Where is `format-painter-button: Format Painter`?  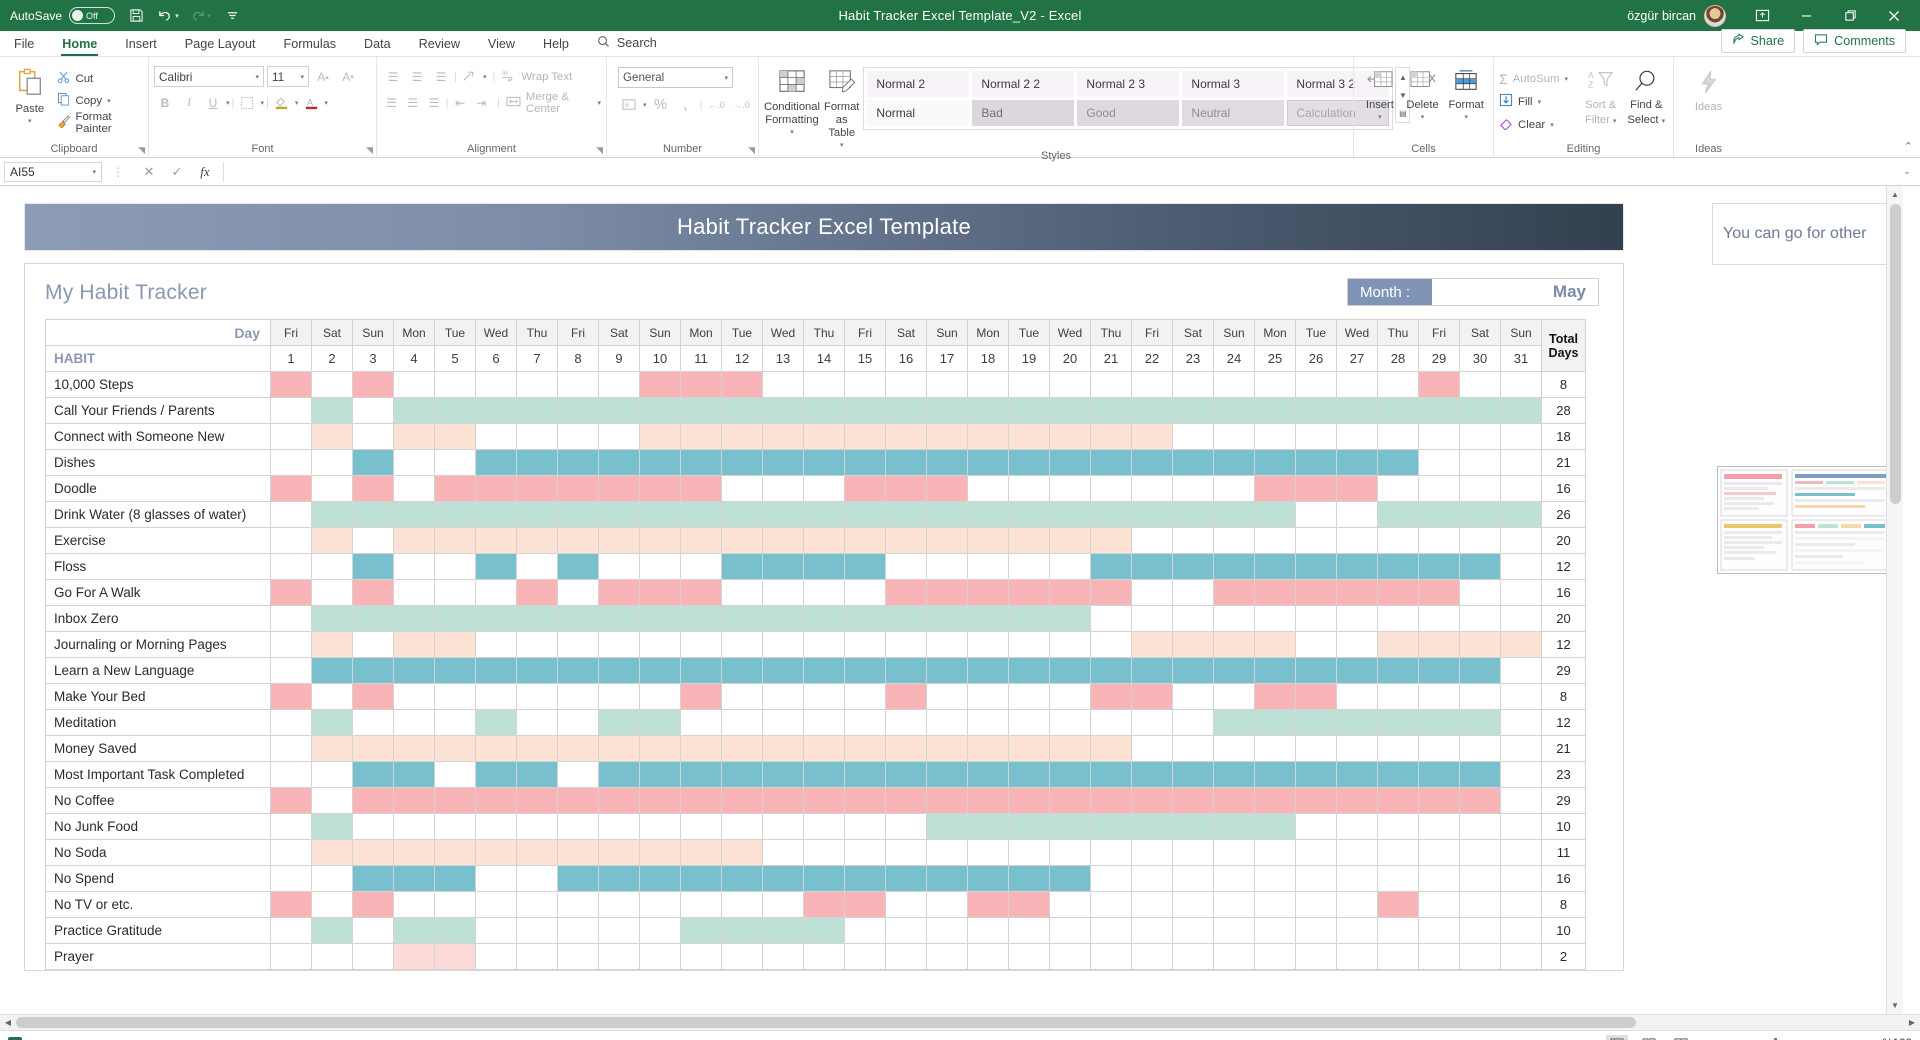
format-painter-button: Format Painter is located at coordinates (100, 123).